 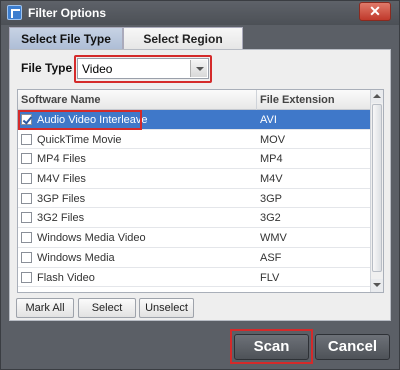 I want to click on table-row: M4V Files M4V, so click(x=194, y=179).